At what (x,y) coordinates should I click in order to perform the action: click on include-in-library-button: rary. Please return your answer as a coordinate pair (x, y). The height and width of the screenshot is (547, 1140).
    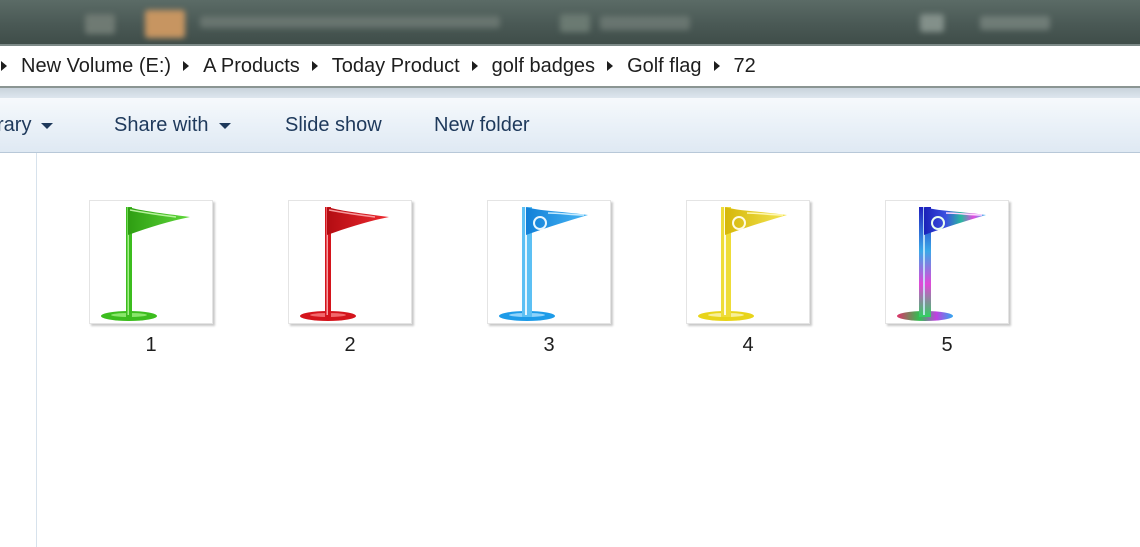
    Looking at the image, I should click on (27, 125).